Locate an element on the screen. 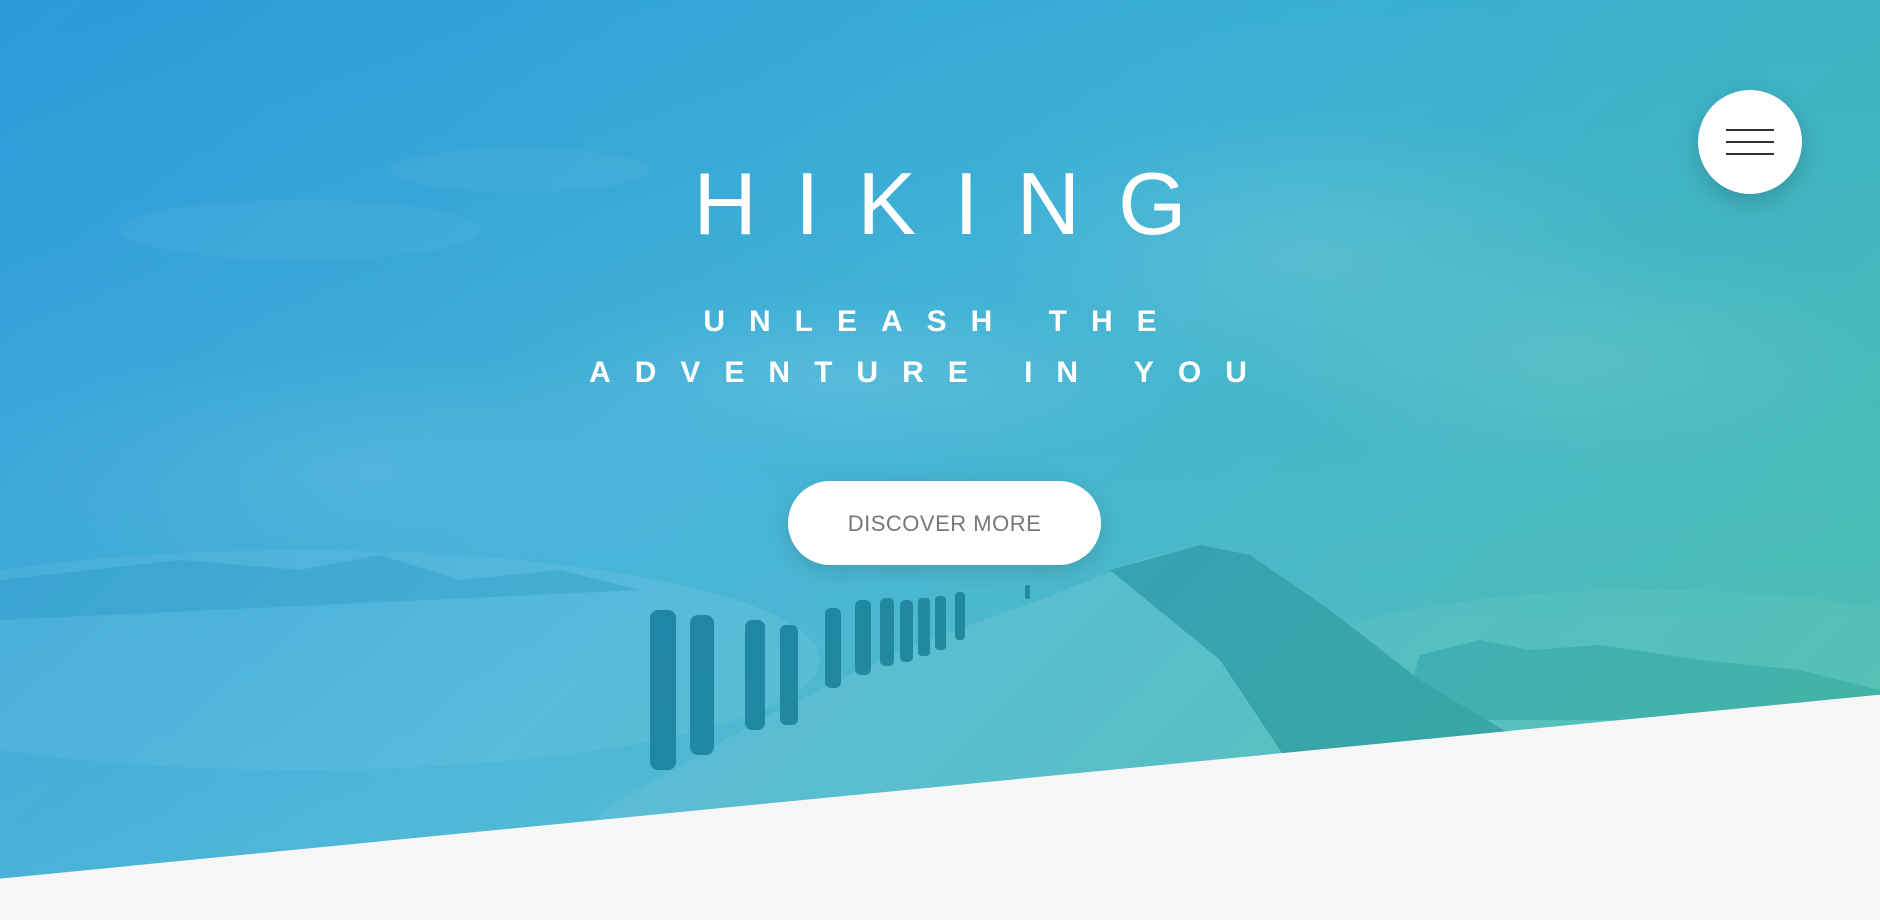 The height and width of the screenshot is (920, 1880). discover-more-button: DISCOVER MORE is located at coordinates (944, 523).